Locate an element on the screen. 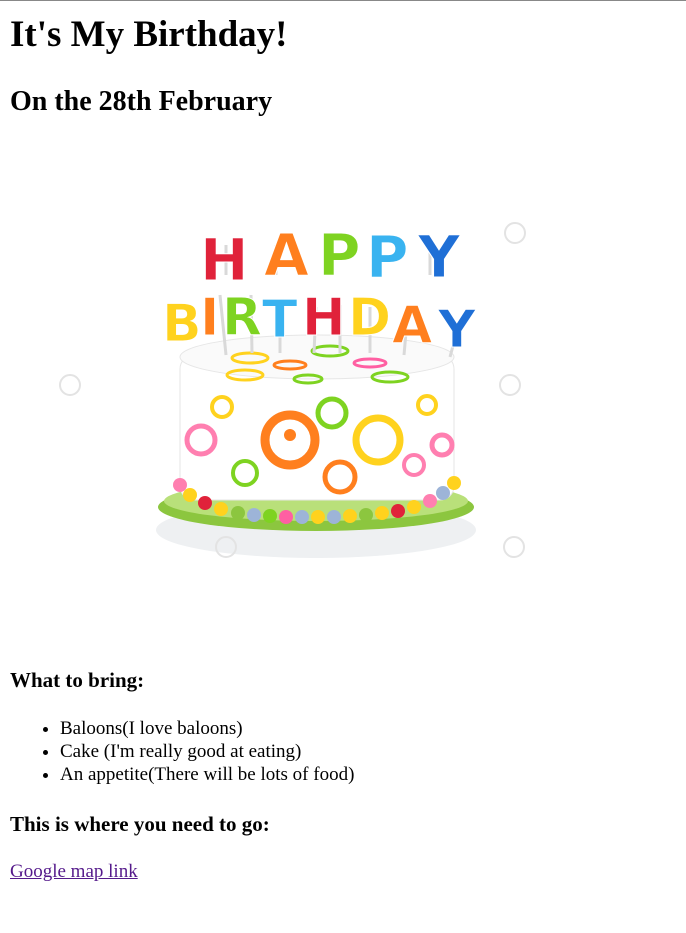 This screenshot has width=686, height=933. candle-letter-a2: A is located at coordinates (412, 326).